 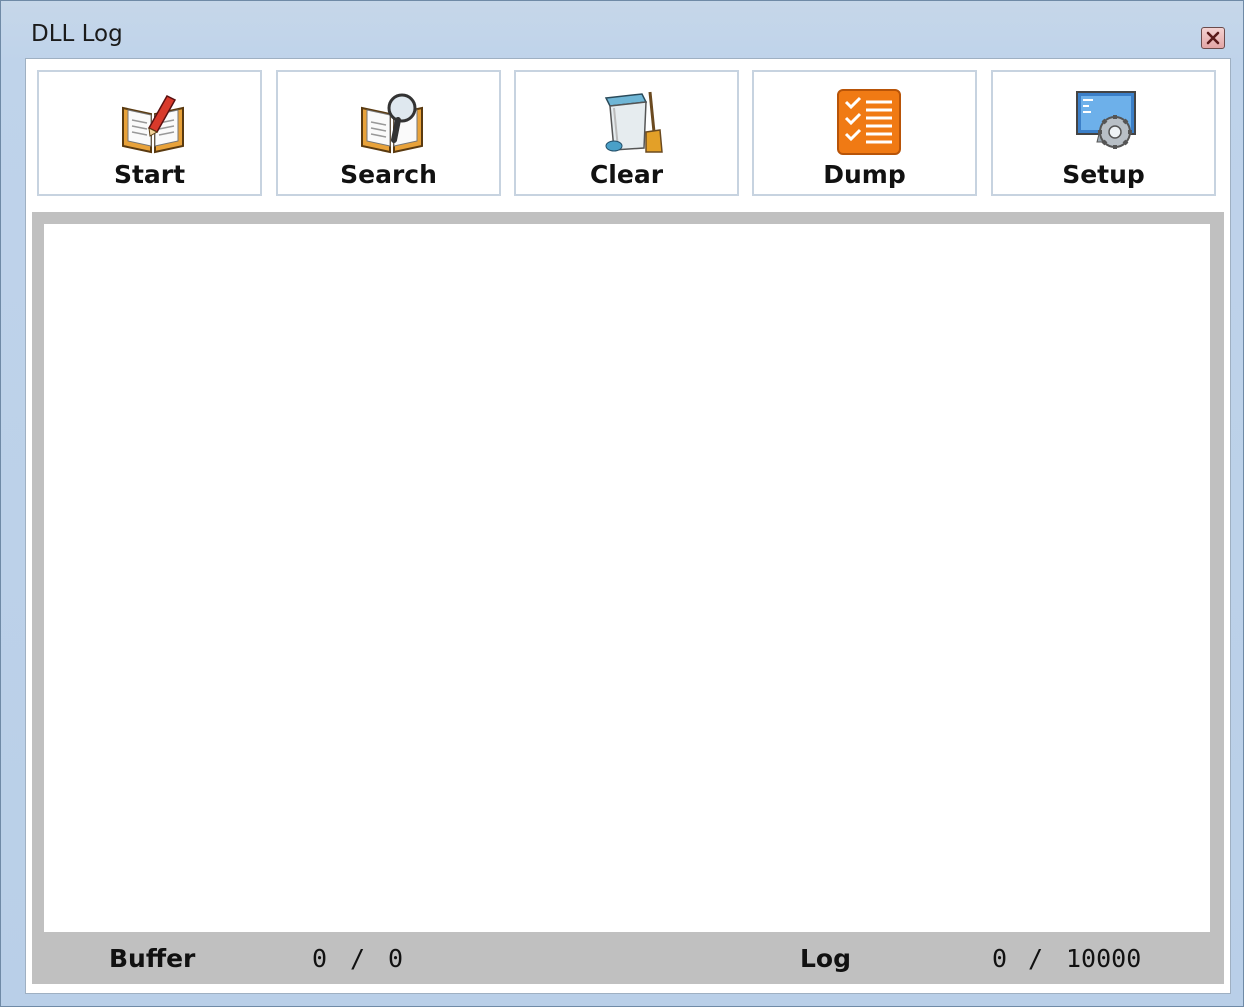 I want to click on title-bar: DLL Log, so click(x=622, y=29).